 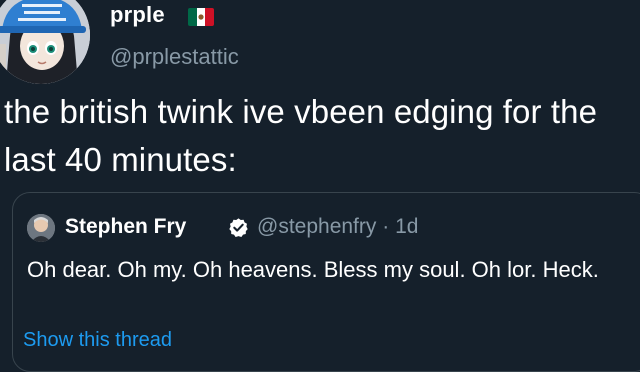 What do you see at coordinates (137, 15) in the screenshot?
I see `author-name: prple` at bounding box center [137, 15].